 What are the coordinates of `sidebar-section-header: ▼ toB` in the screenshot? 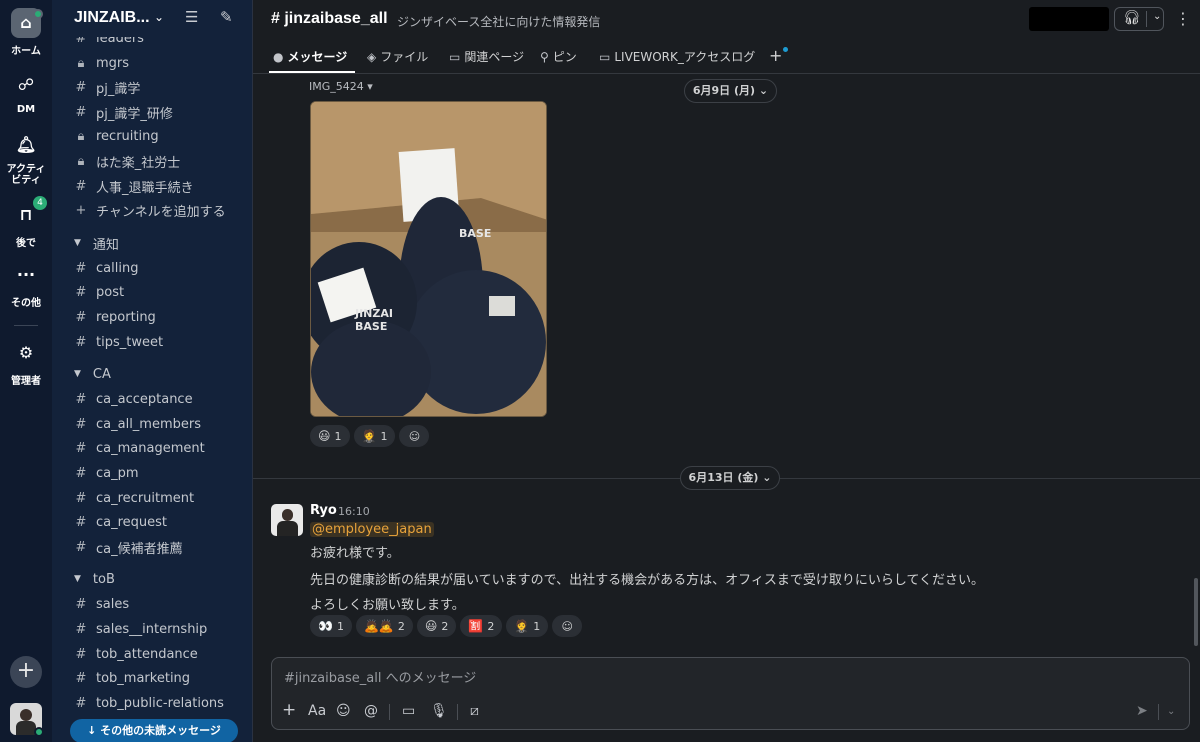 It's located at (94, 579).